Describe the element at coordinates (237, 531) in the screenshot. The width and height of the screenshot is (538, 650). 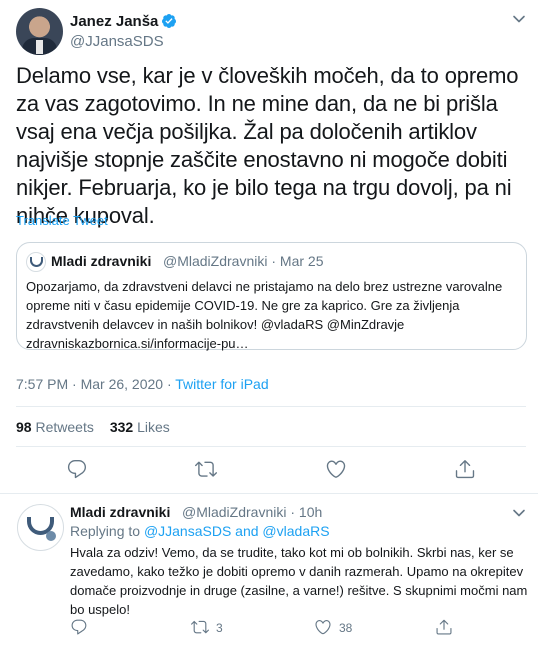
I see `replying-targets: @JJansaSDS and @vladaRS` at that location.